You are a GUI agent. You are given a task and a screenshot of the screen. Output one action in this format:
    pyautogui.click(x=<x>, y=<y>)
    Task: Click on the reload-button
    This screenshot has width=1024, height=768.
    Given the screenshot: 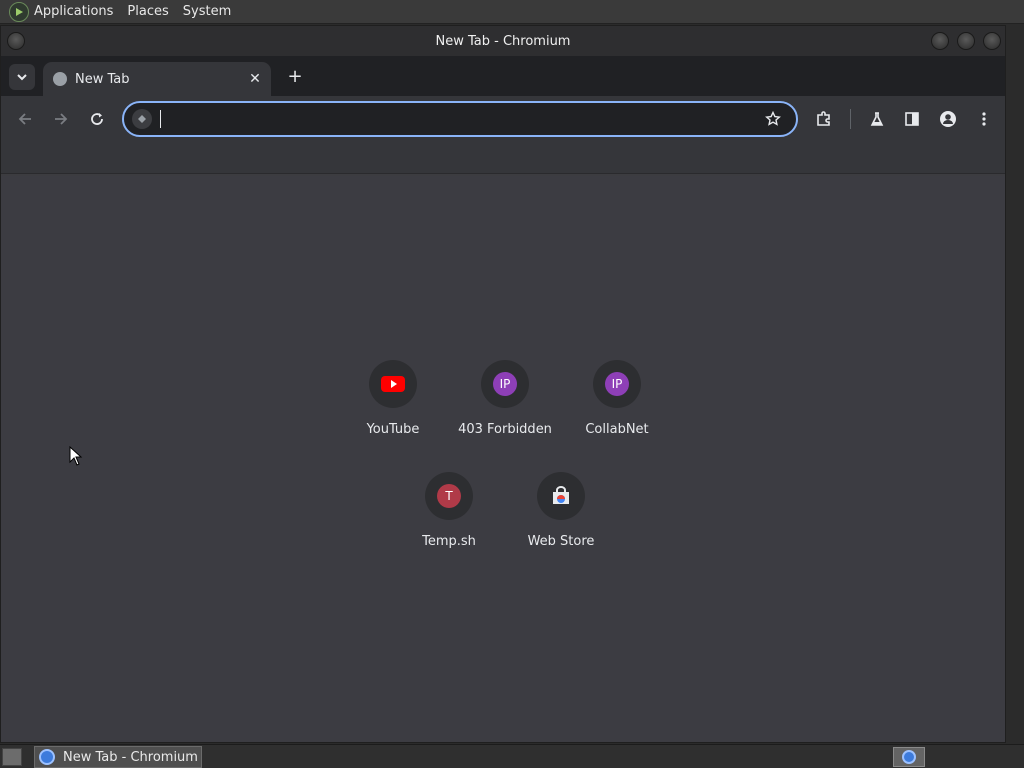 What is the action you would take?
    pyautogui.click(x=97, y=119)
    